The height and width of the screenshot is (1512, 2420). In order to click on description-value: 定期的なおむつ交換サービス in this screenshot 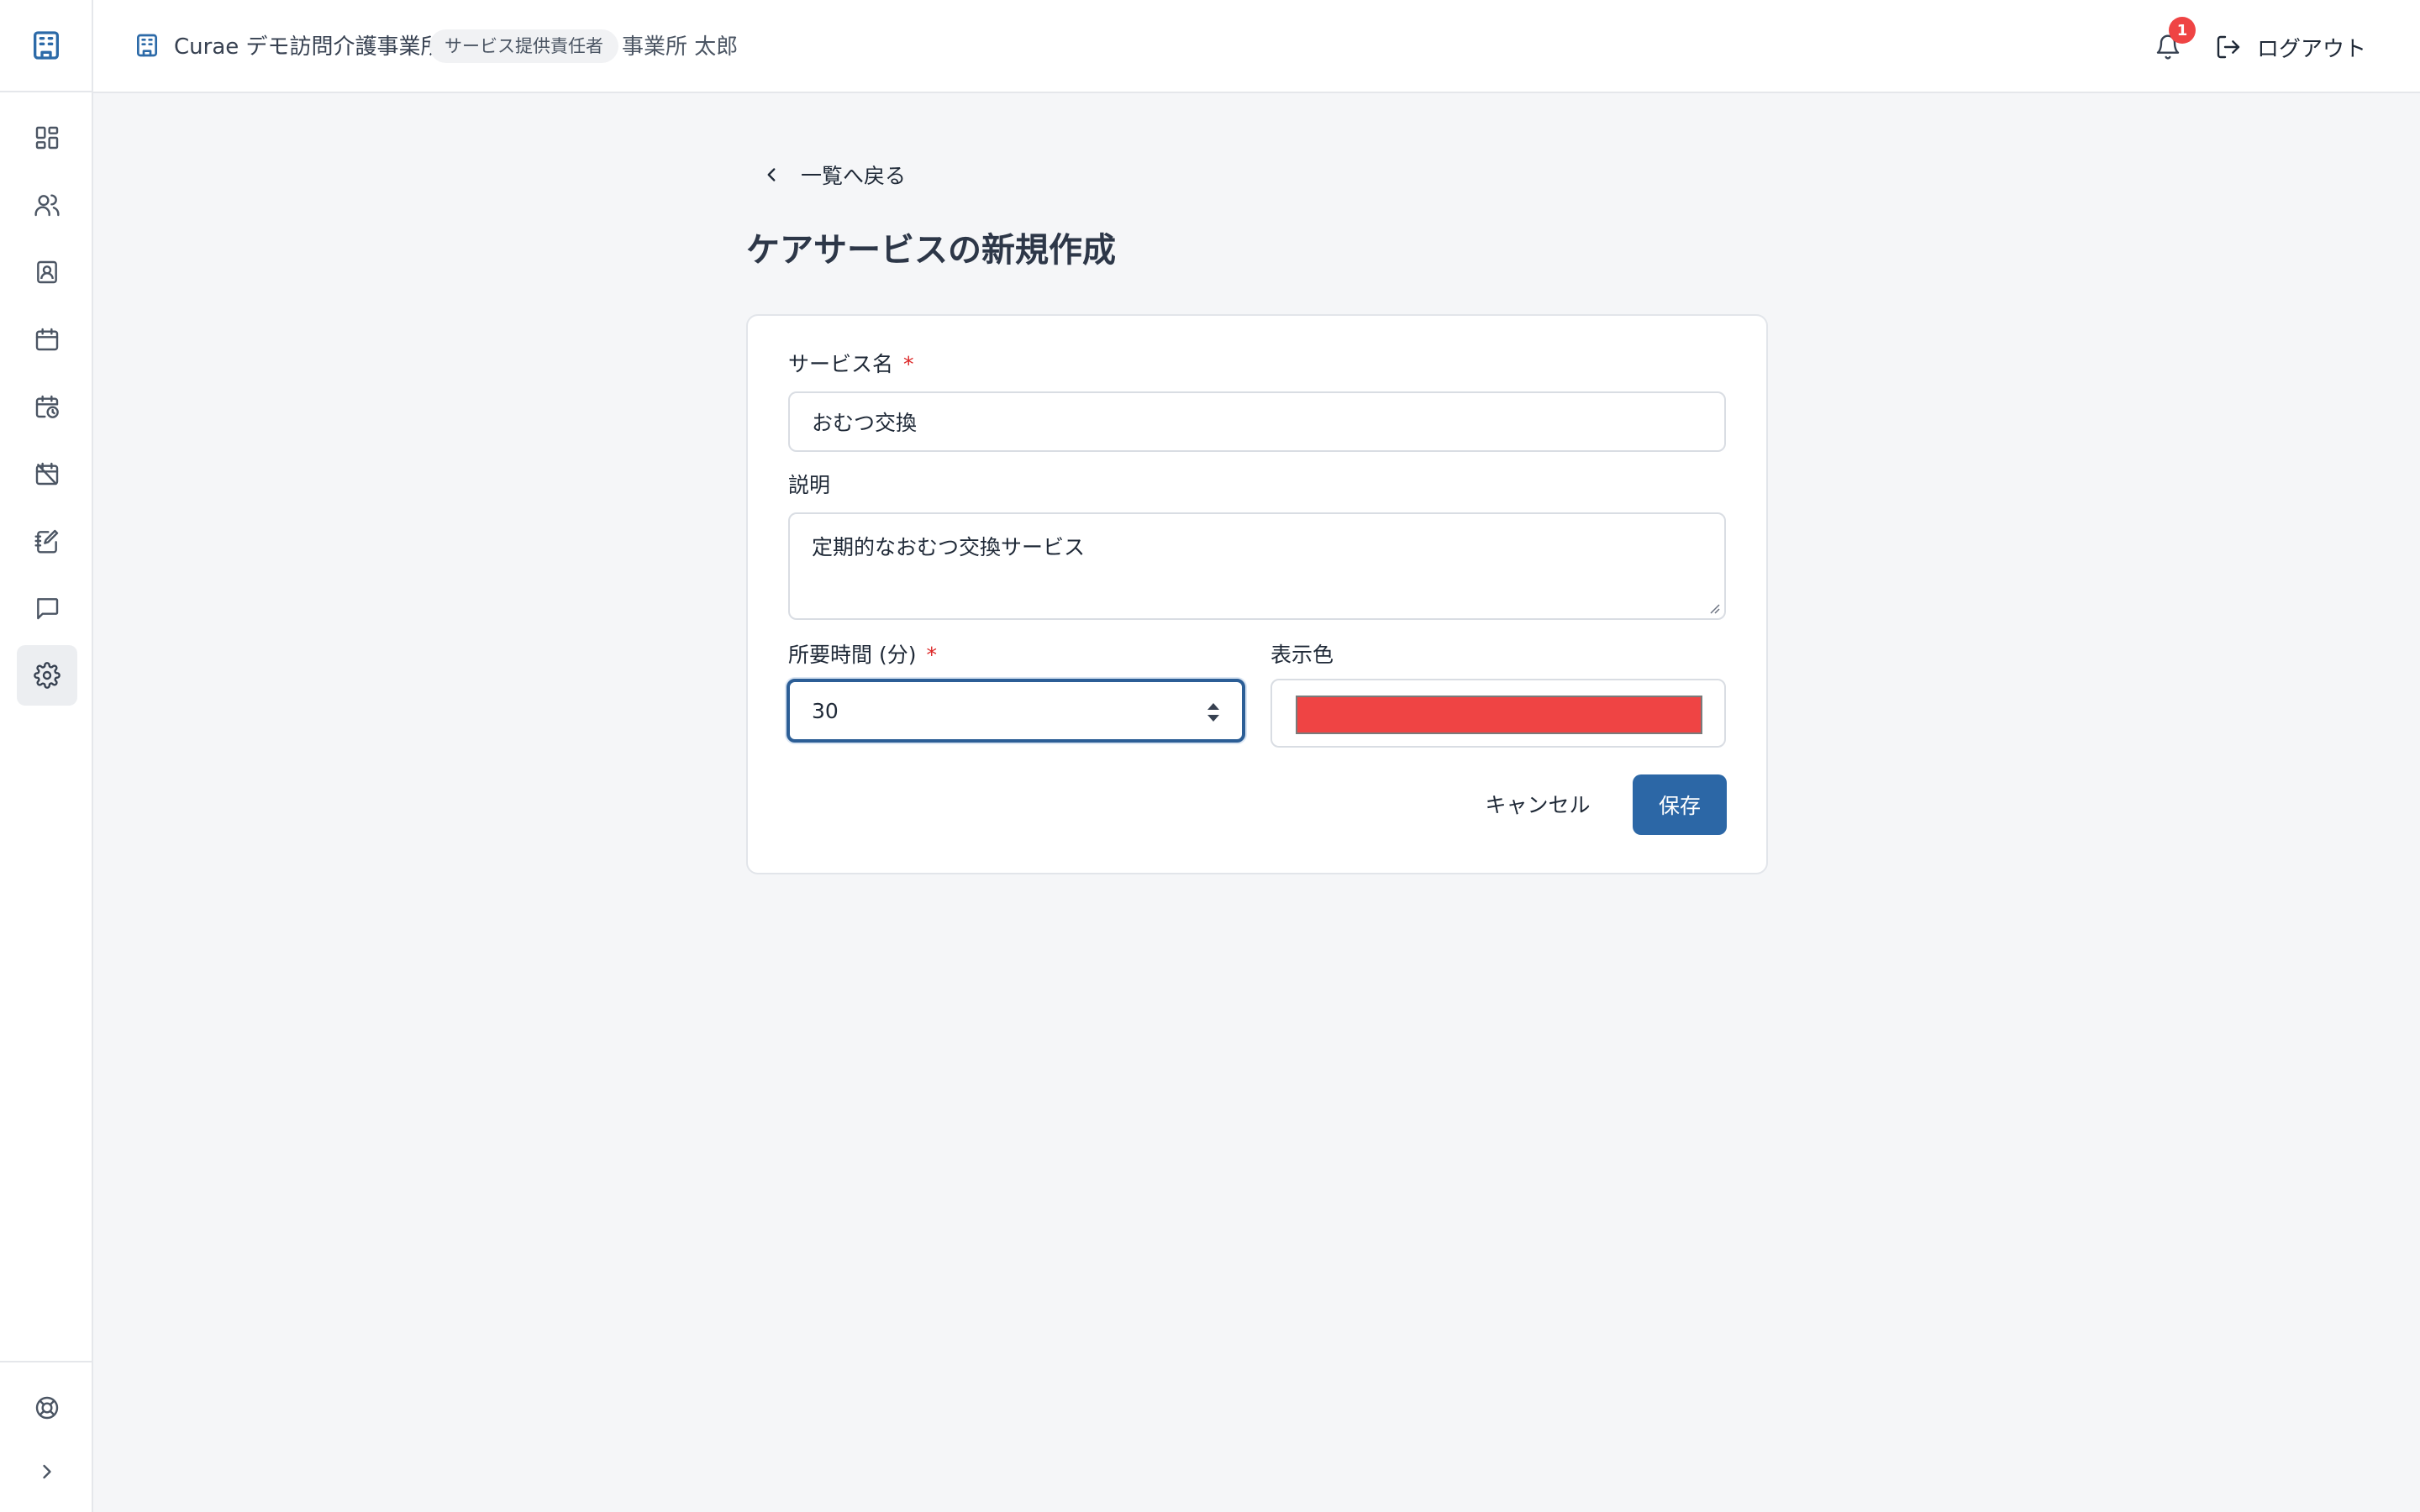, I will do `click(949, 547)`.